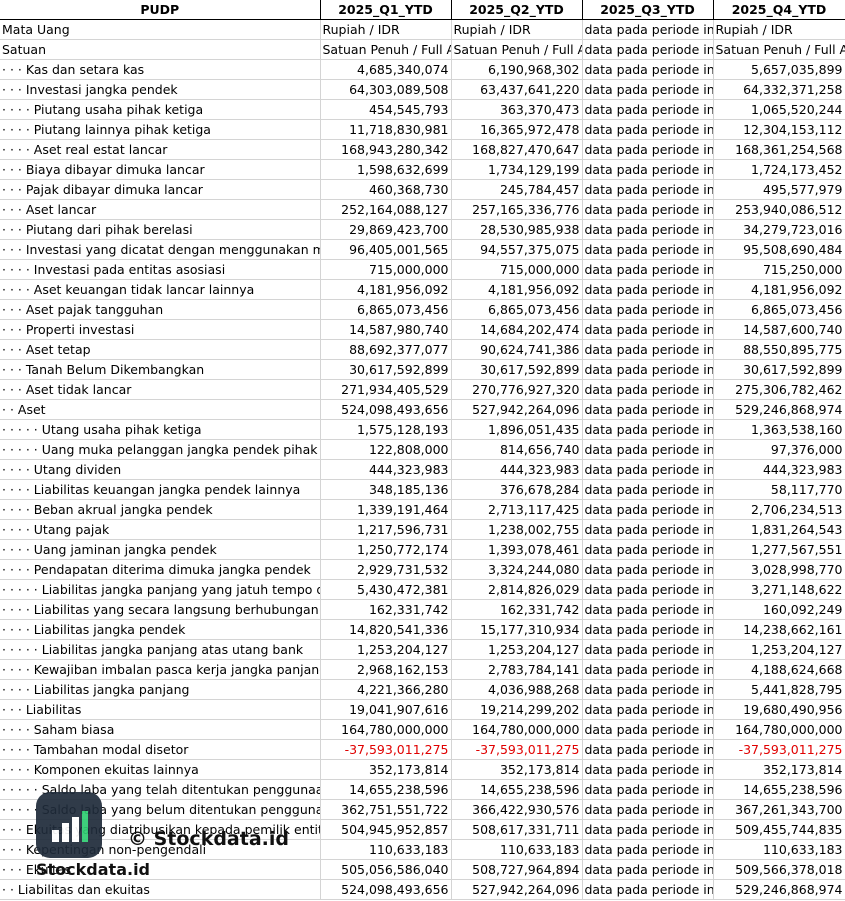 Image resolution: width=845 pixels, height=901 pixels. Describe the element at coordinates (386, 609) in the screenshot. I see `cell-q1: 162,331,742` at that location.